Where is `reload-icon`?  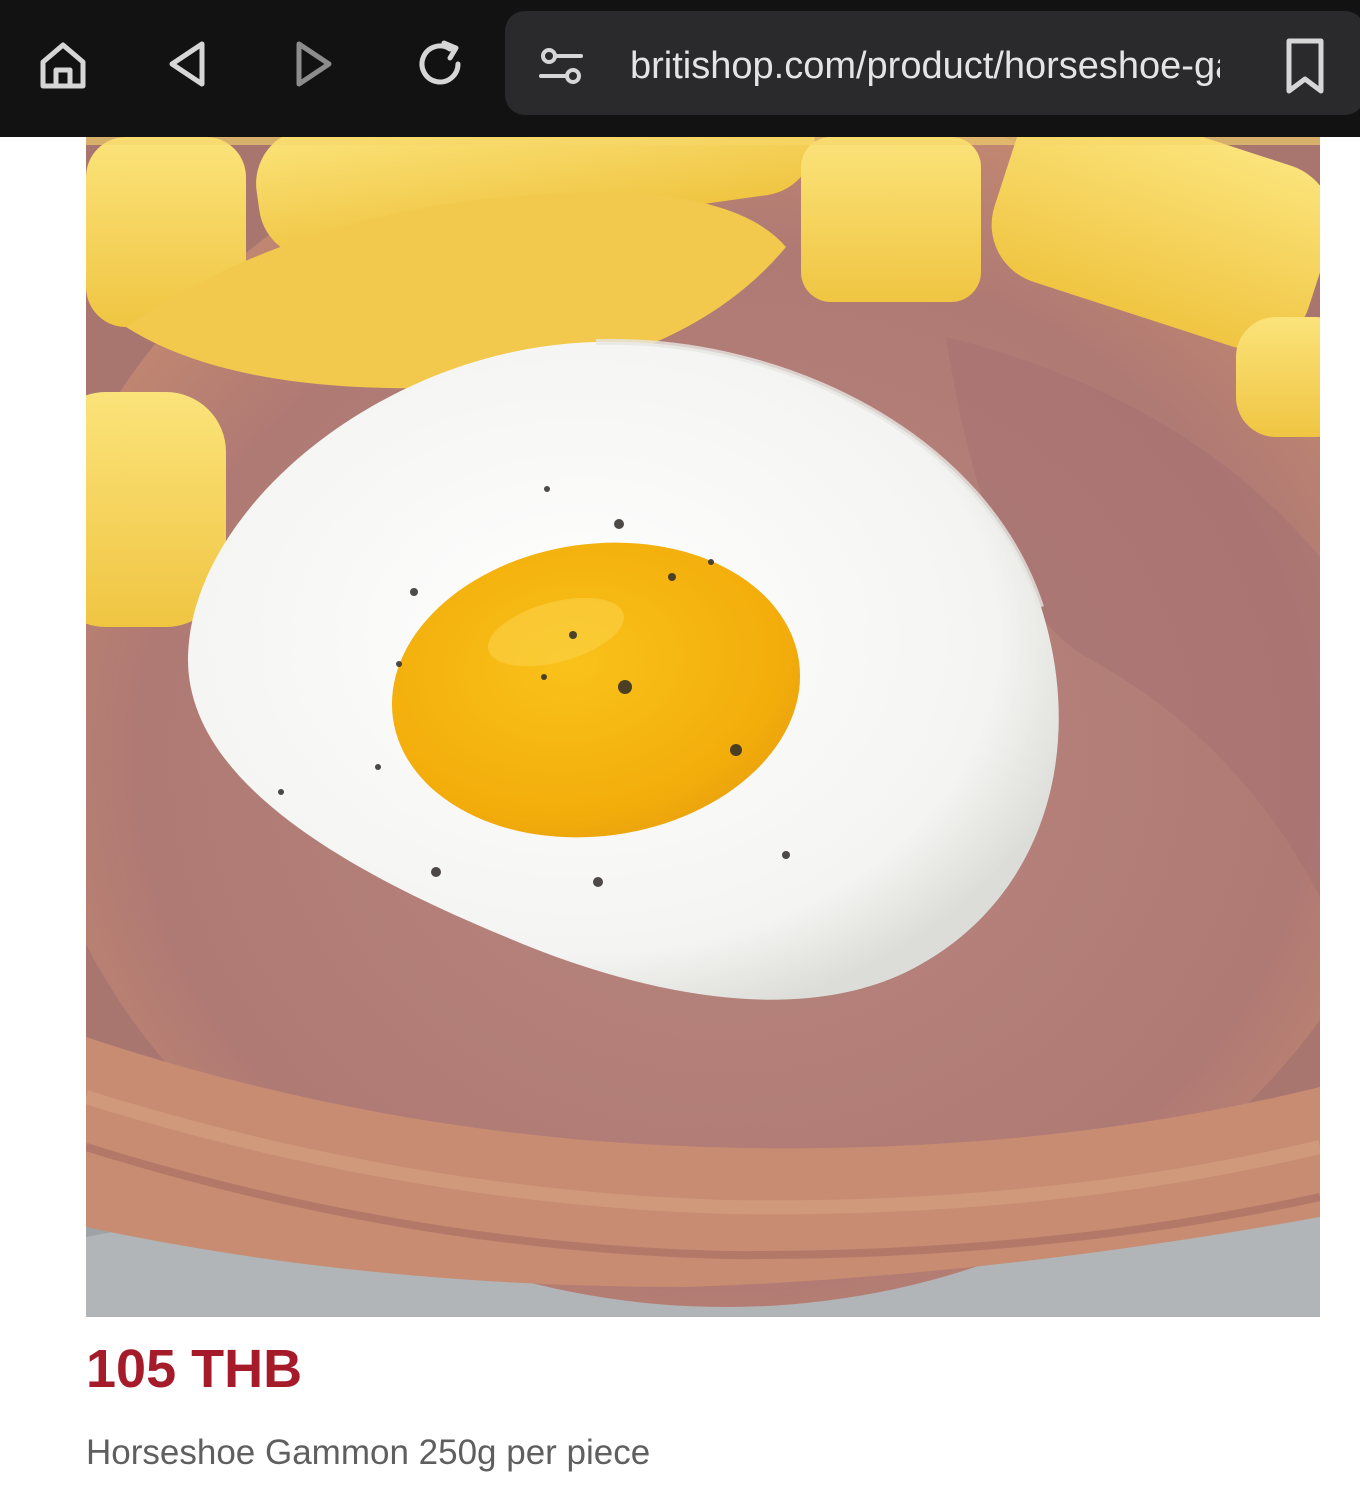
reload-icon is located at coordinates (440, 64).